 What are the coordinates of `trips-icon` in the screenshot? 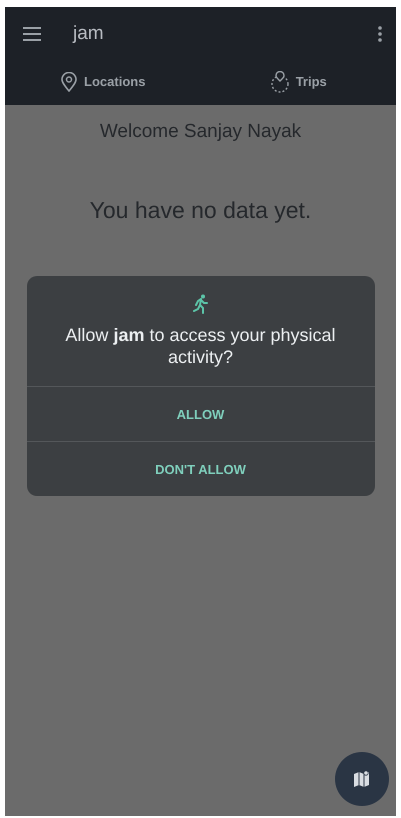 It's located at (280, 81).